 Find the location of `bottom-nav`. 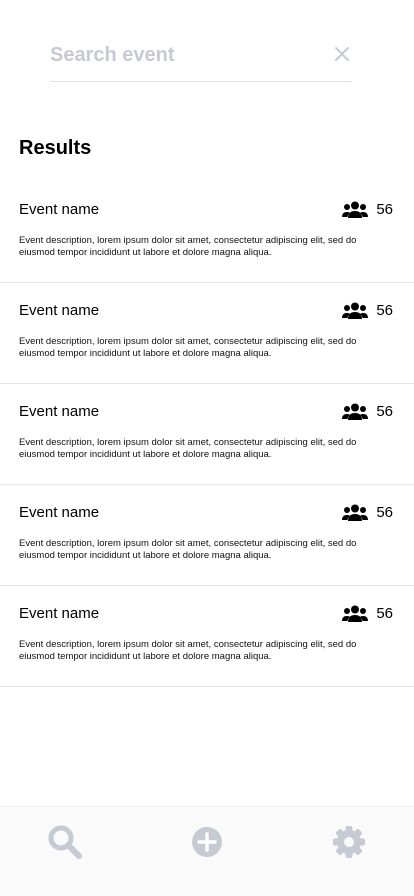

bottom-nav is located at coordinates (207, 851).